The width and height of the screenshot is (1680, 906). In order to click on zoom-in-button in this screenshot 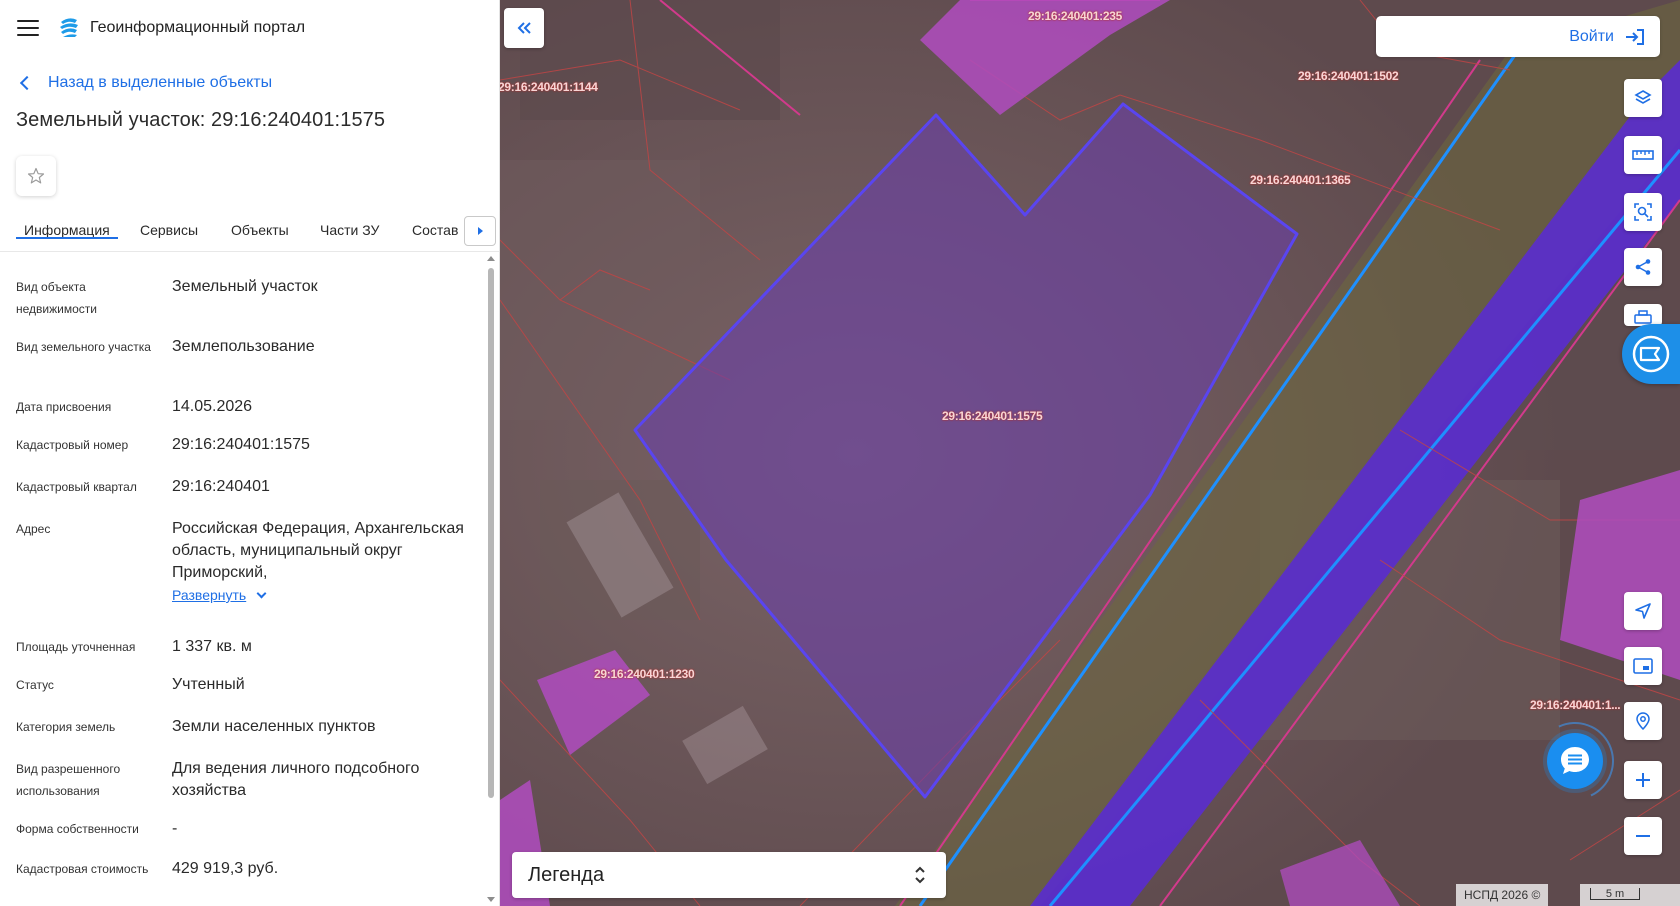, I will do `click(1643, 780)`.